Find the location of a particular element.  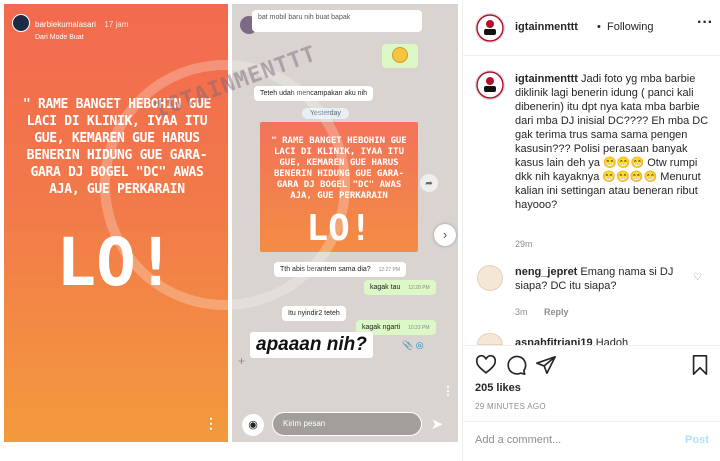

heart-icon is located at coordinates (486, 365).